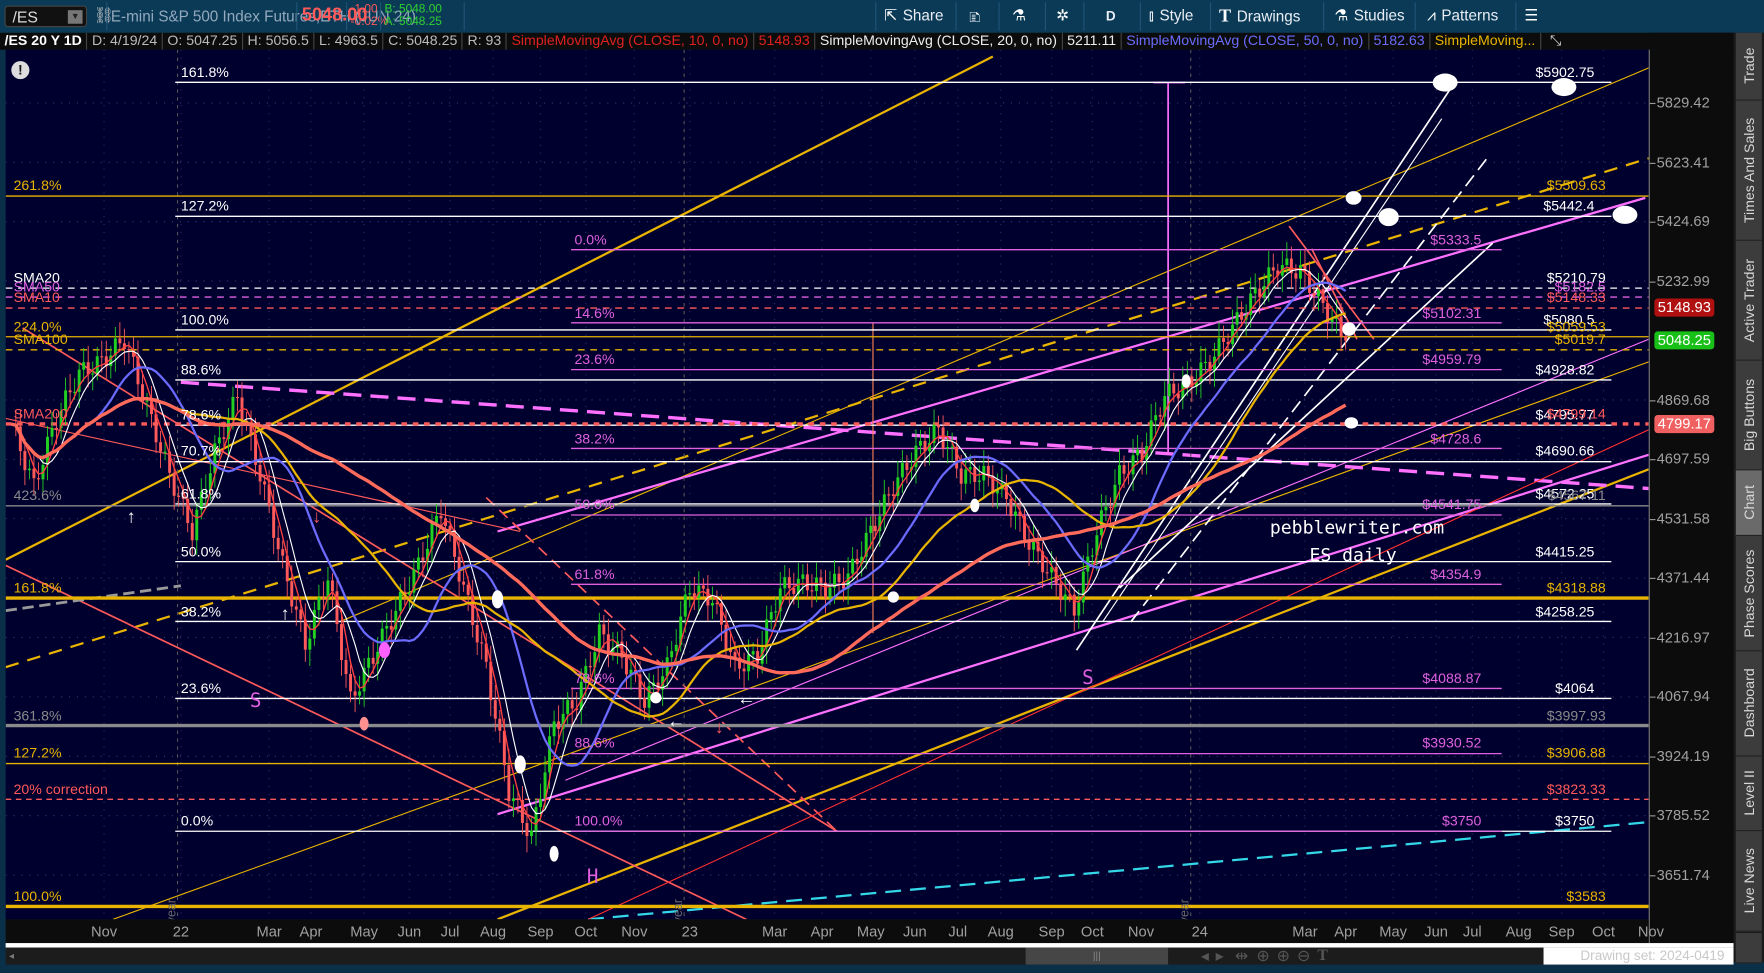 The width and height of the screenshot is (1764, 973). What do you see at coordinates (1684, 424) in the screenshot?
I see `price-badge: 4799.17` at bounding box center [1684, 424].